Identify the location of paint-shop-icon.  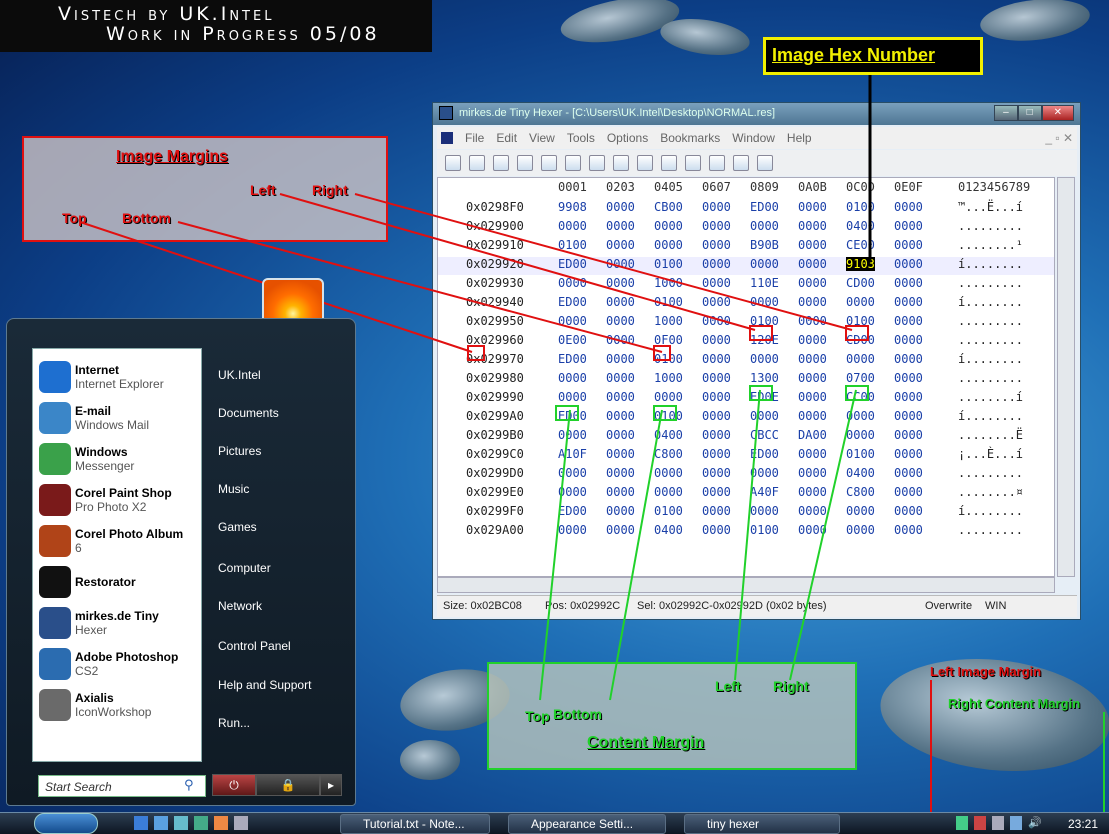
(55, 500).